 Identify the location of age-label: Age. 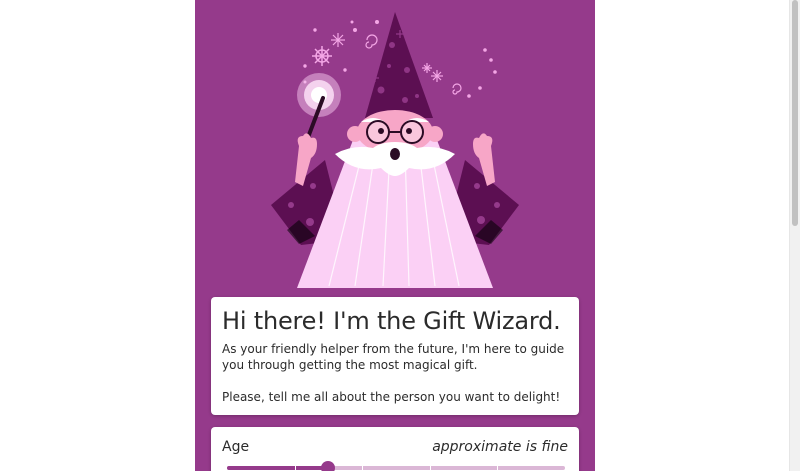
(236, 447).